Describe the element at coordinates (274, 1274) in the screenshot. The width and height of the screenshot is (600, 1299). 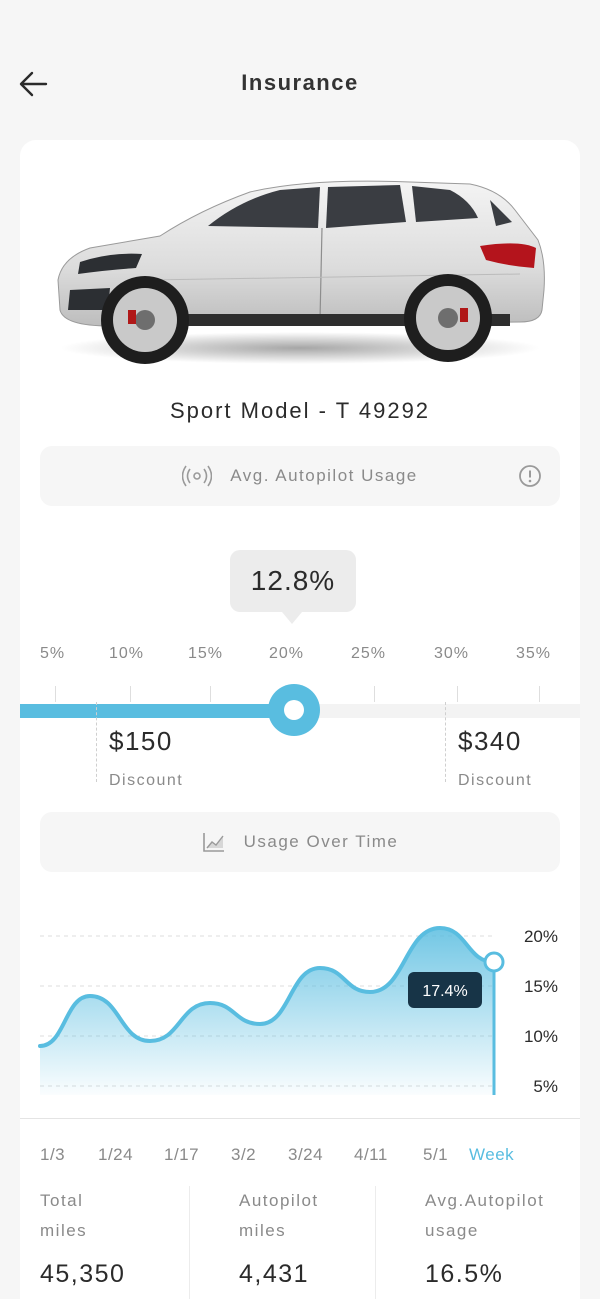
I see `stat-value: 4,431` at that location.